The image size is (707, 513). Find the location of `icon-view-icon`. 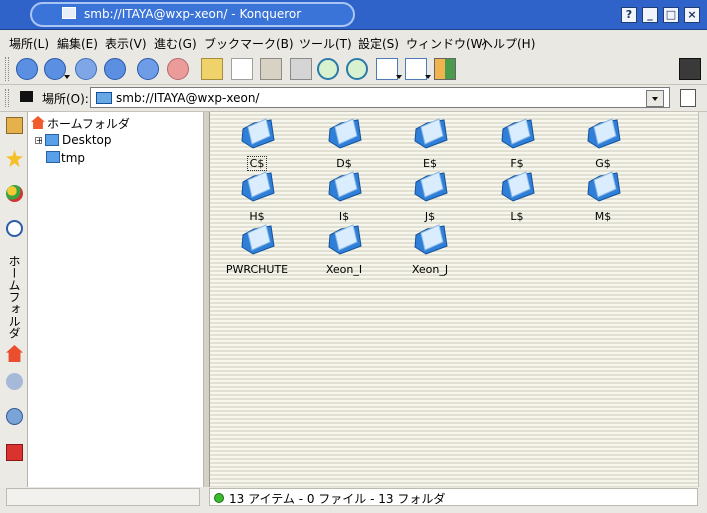

icon-view-icon is located at coordinates (387, 69).